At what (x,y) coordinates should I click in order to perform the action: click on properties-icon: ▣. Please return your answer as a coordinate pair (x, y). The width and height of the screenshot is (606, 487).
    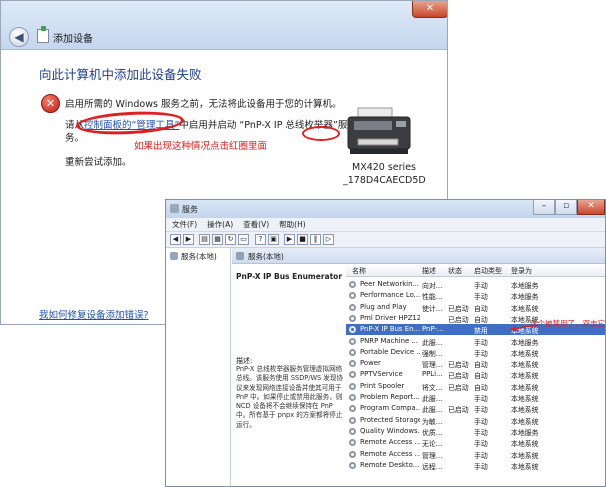
    Looking at the image, I should click on (273, 239).